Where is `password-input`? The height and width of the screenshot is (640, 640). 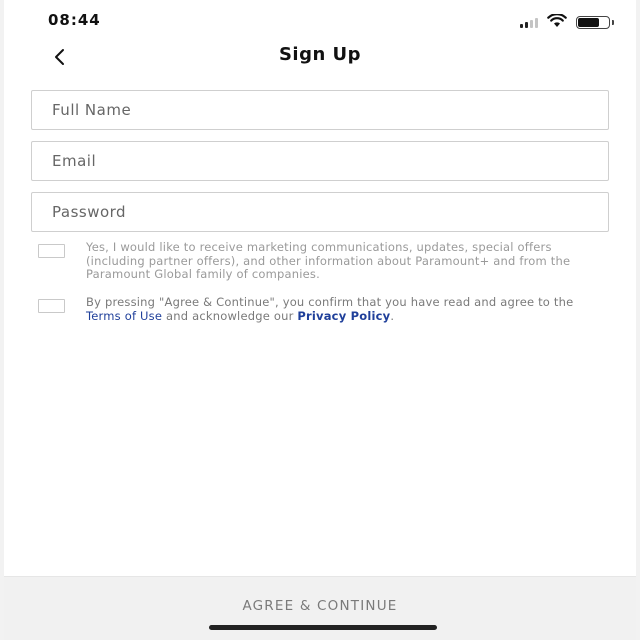
password-input is located at coordinates (320, 212).